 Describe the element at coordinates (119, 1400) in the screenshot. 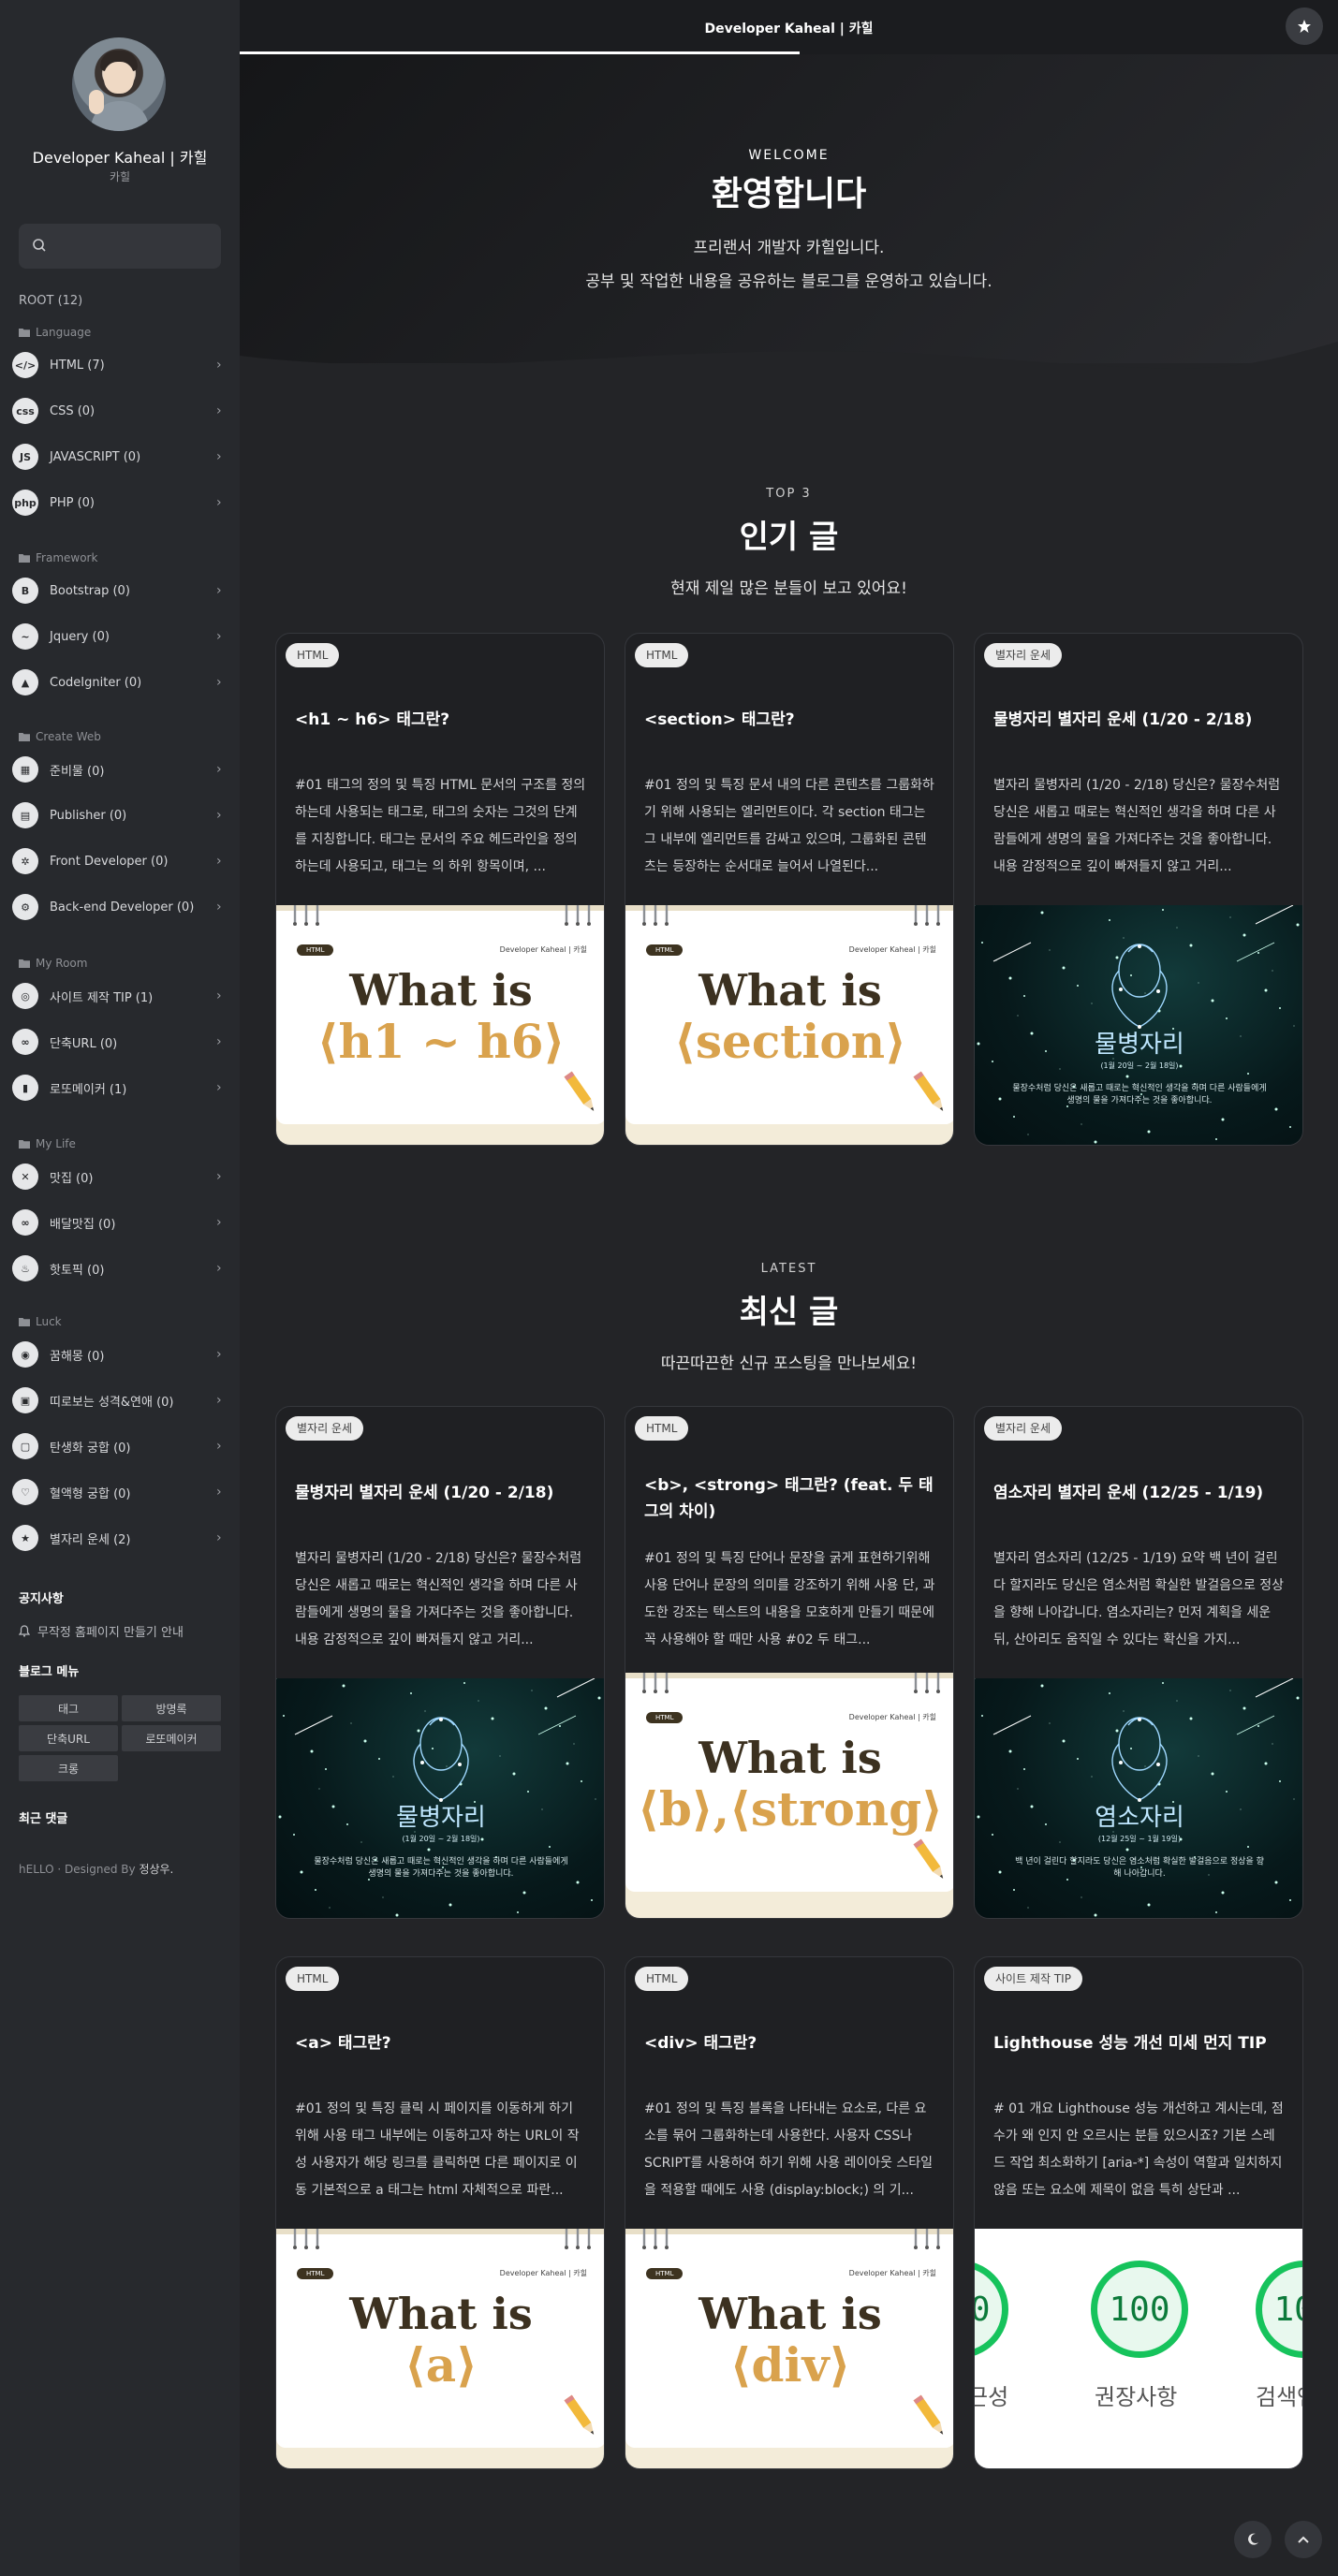

I see `category-item: ▣ 띠로보는 성격&연애 (0) ›` at that location.